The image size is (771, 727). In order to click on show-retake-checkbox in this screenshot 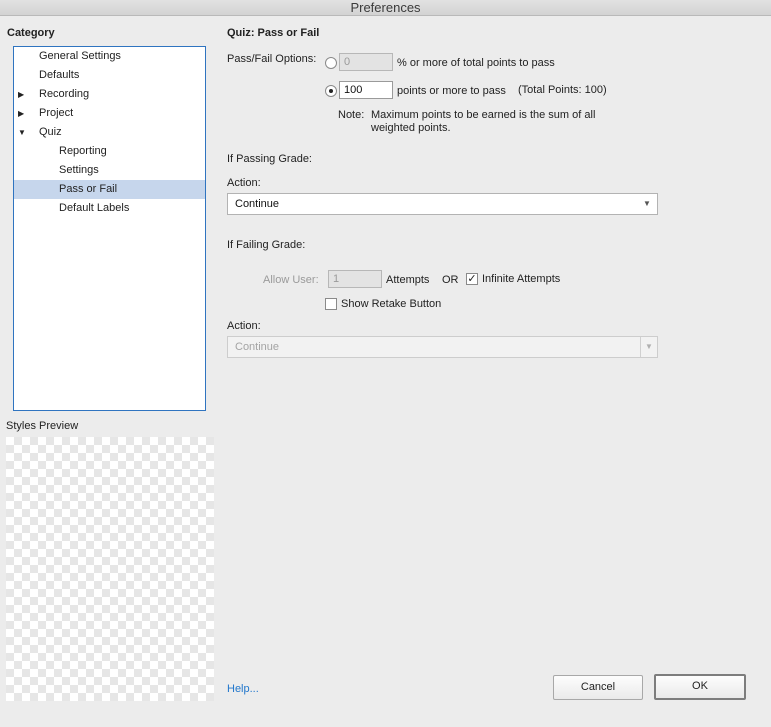, I will do `click(331, 304)`.